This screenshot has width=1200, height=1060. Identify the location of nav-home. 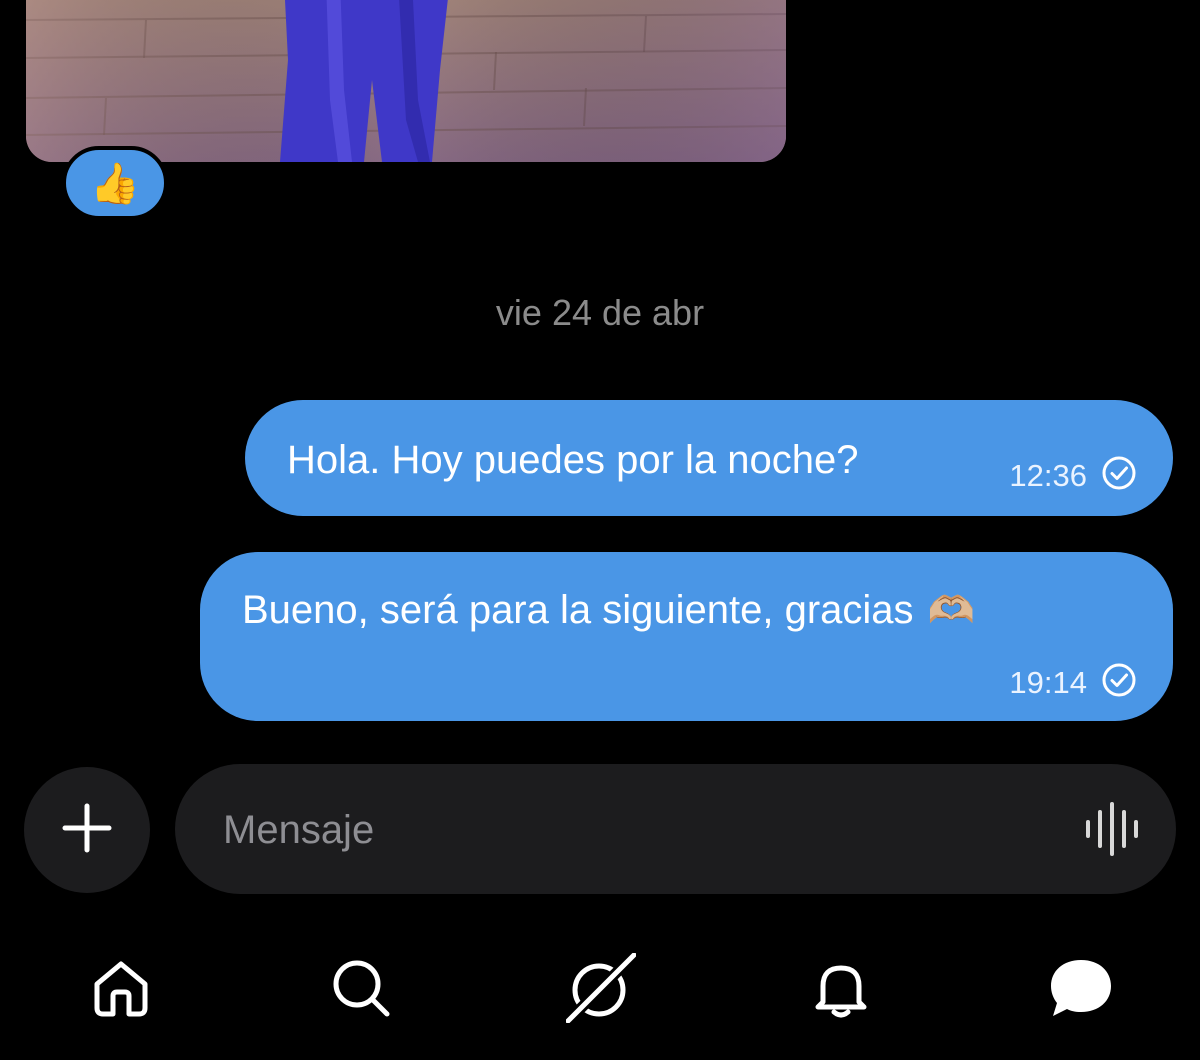
(121, 990).